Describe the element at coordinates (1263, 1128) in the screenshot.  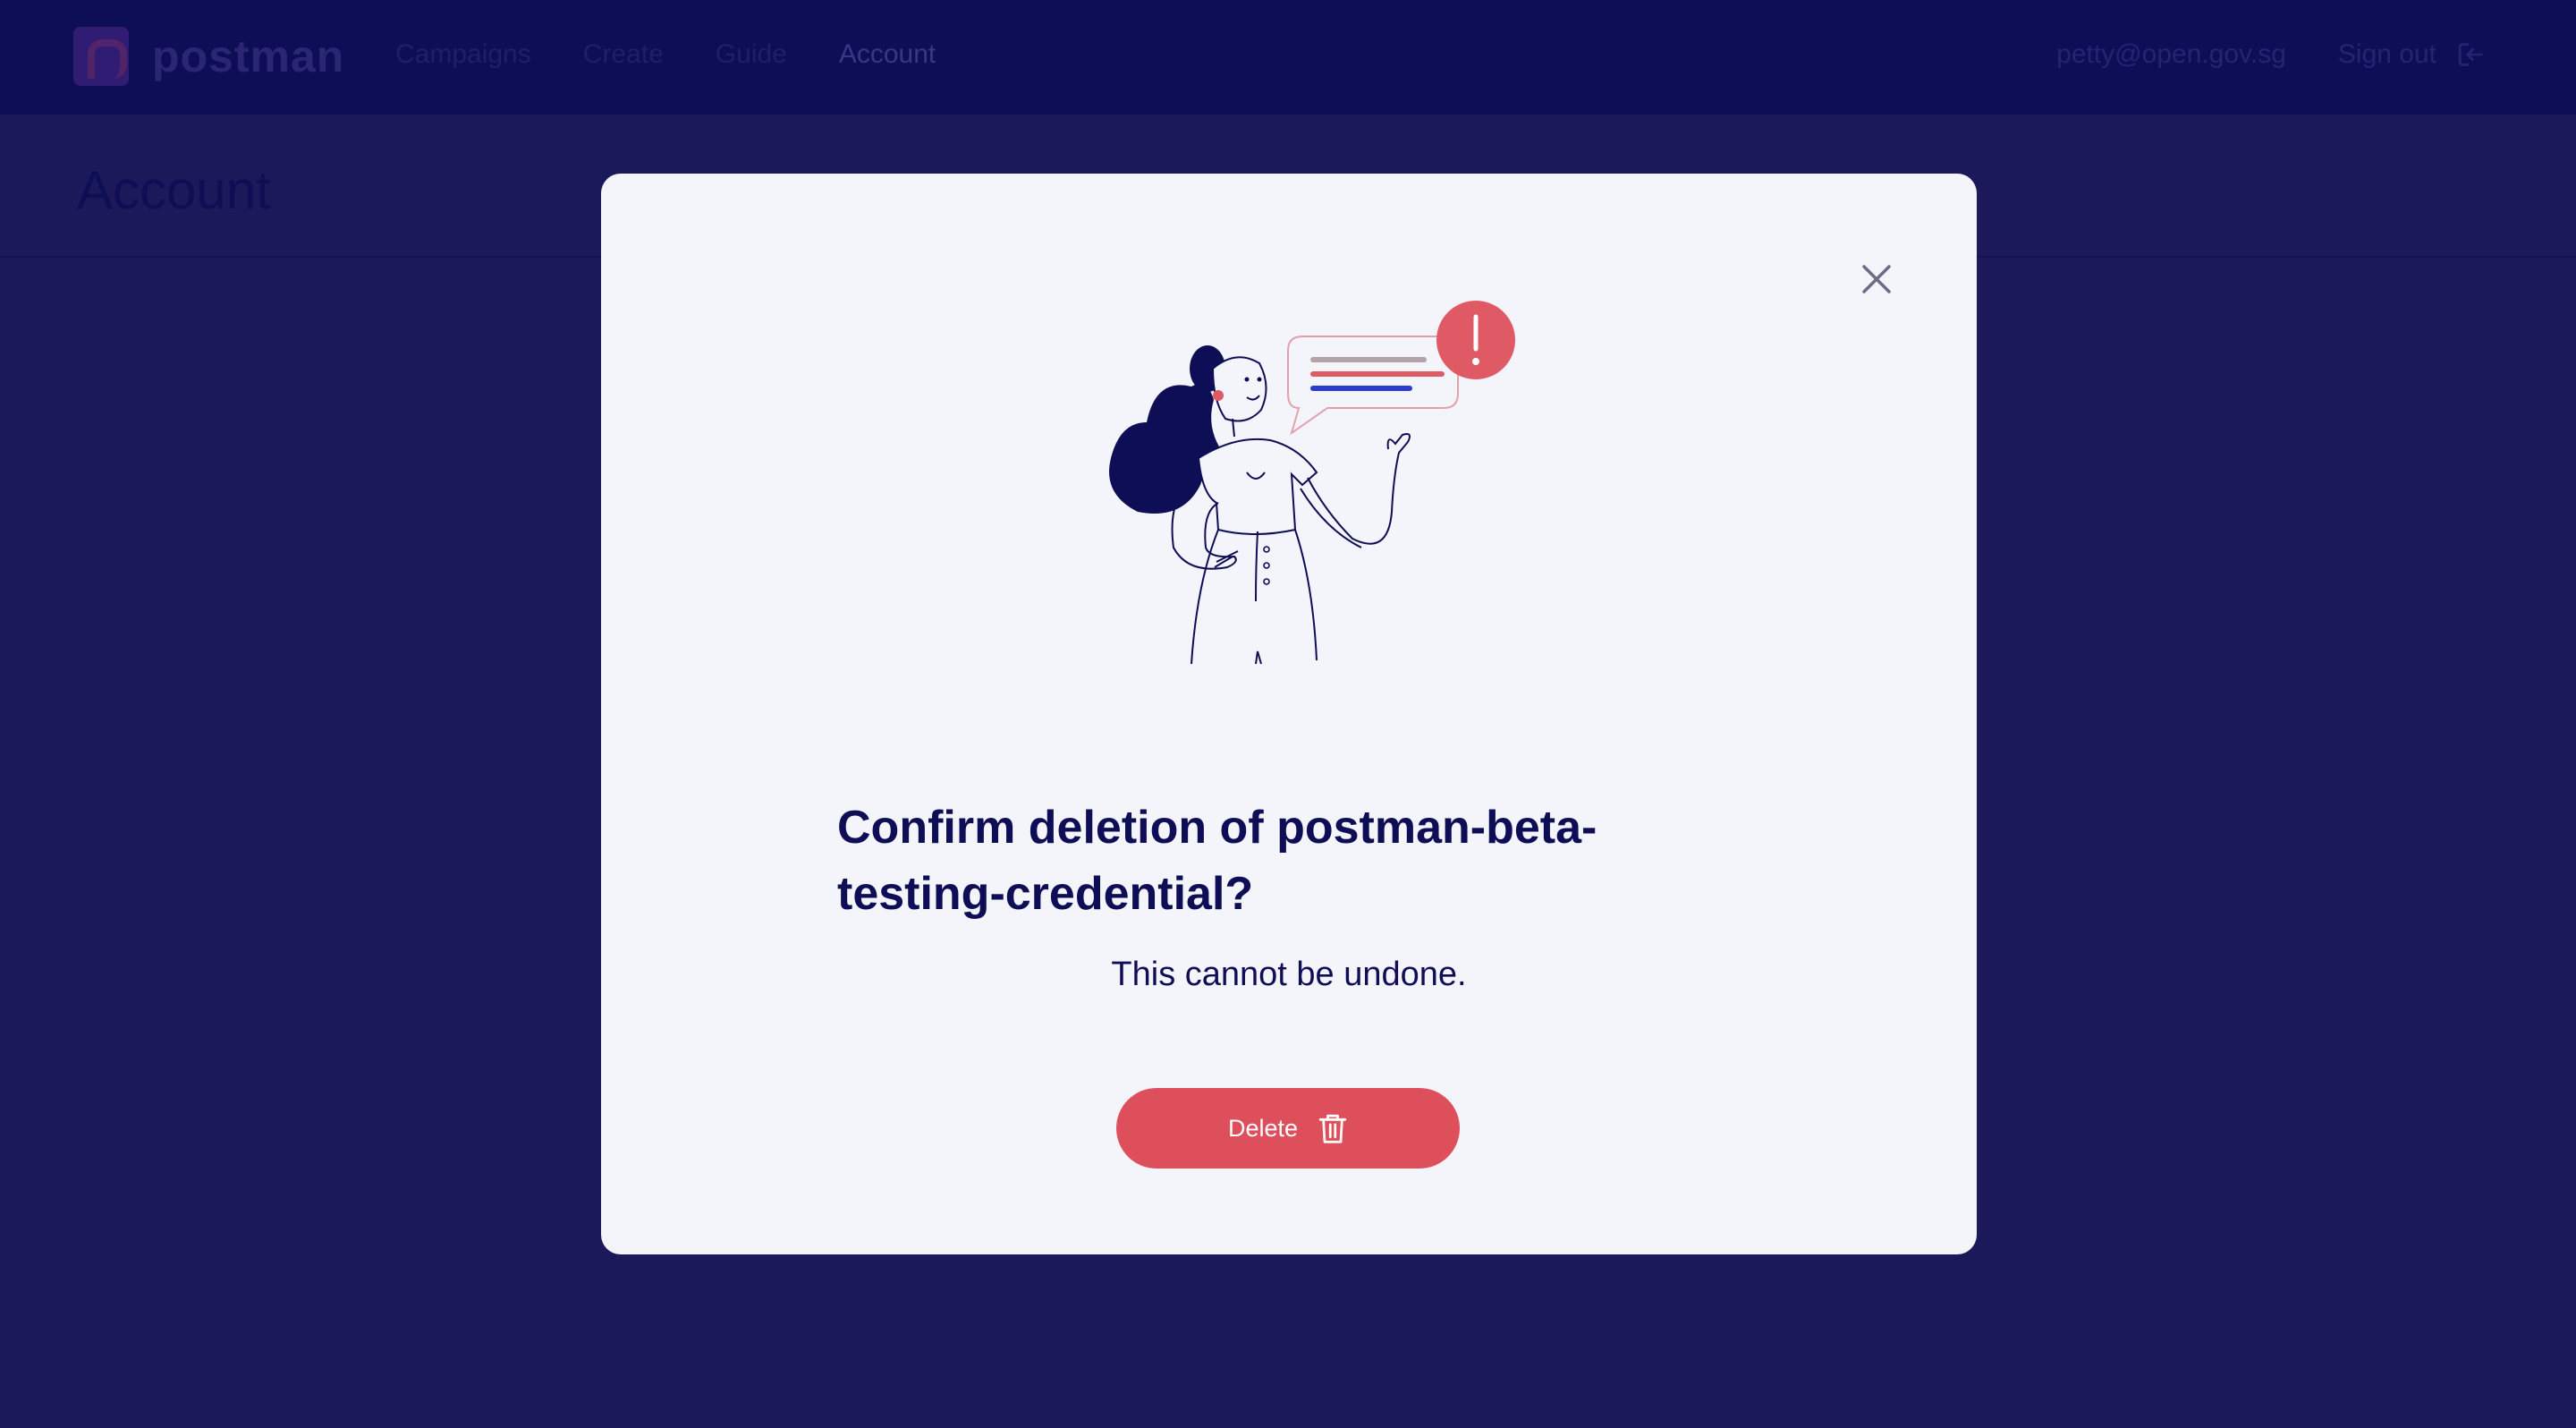
I see `delete-button-label: Delete` at that location.